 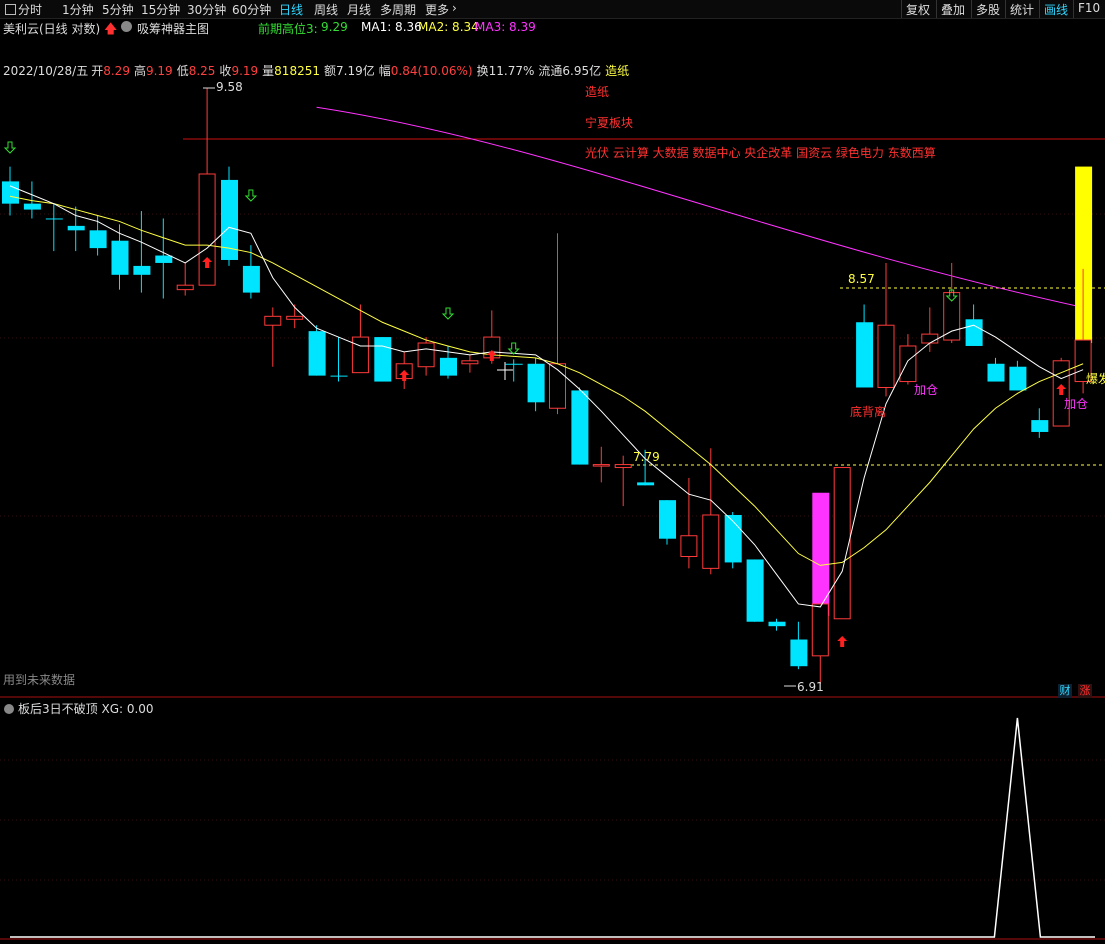 I want to click on level-label-2: 7.79, so click(x=646, y=457).